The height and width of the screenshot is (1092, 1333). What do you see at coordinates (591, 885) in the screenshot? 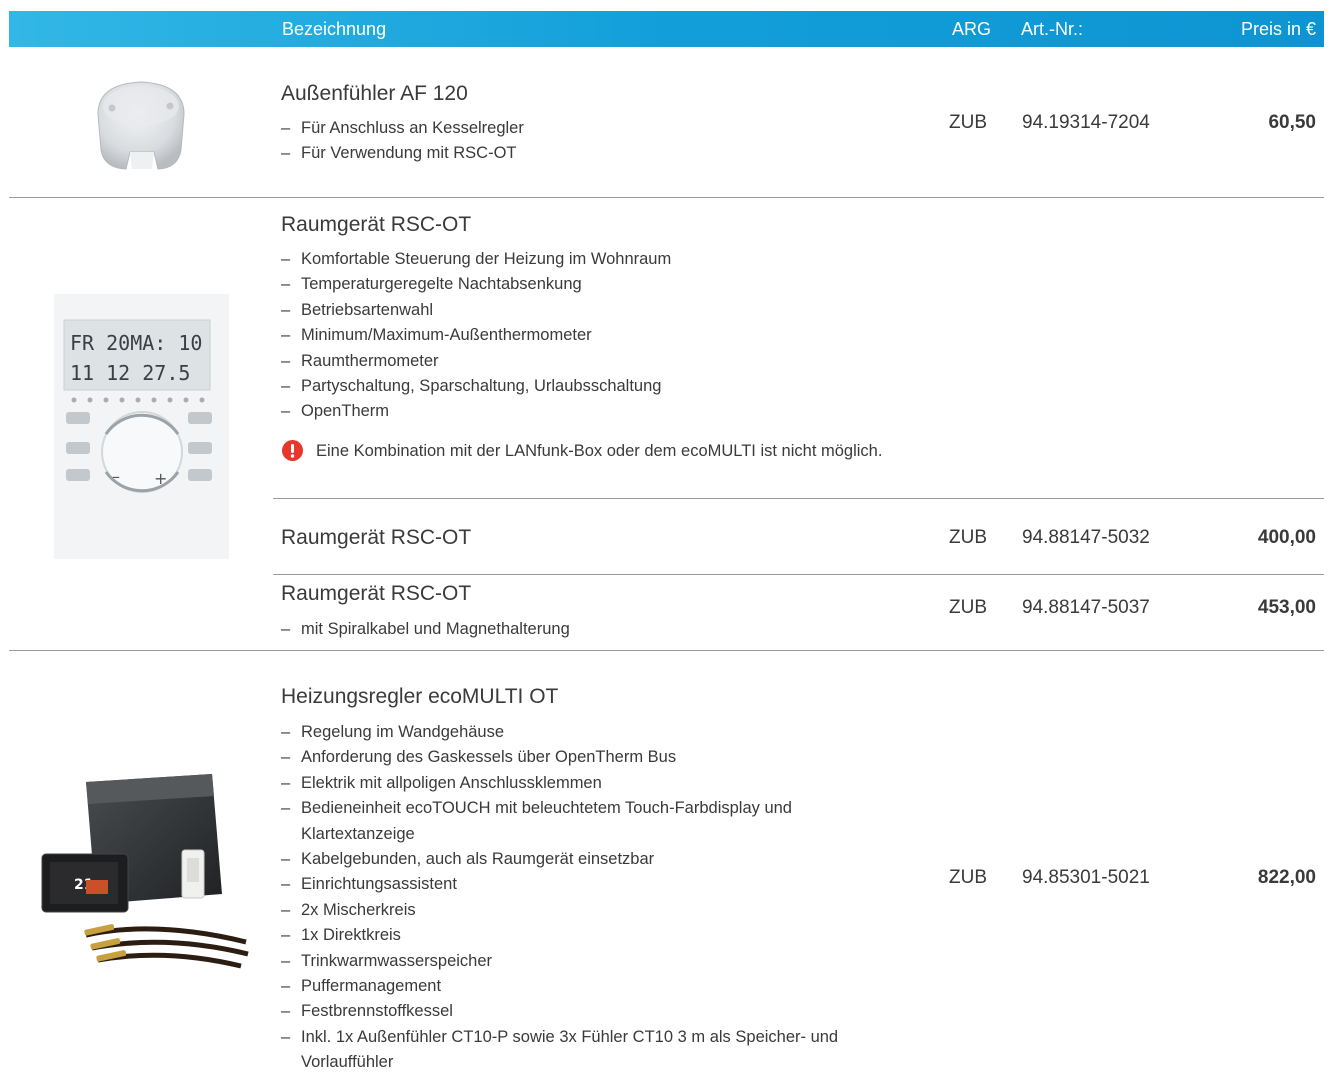
I see `list-item: Einrichtungsassistent` at bounding box center [591, 885].